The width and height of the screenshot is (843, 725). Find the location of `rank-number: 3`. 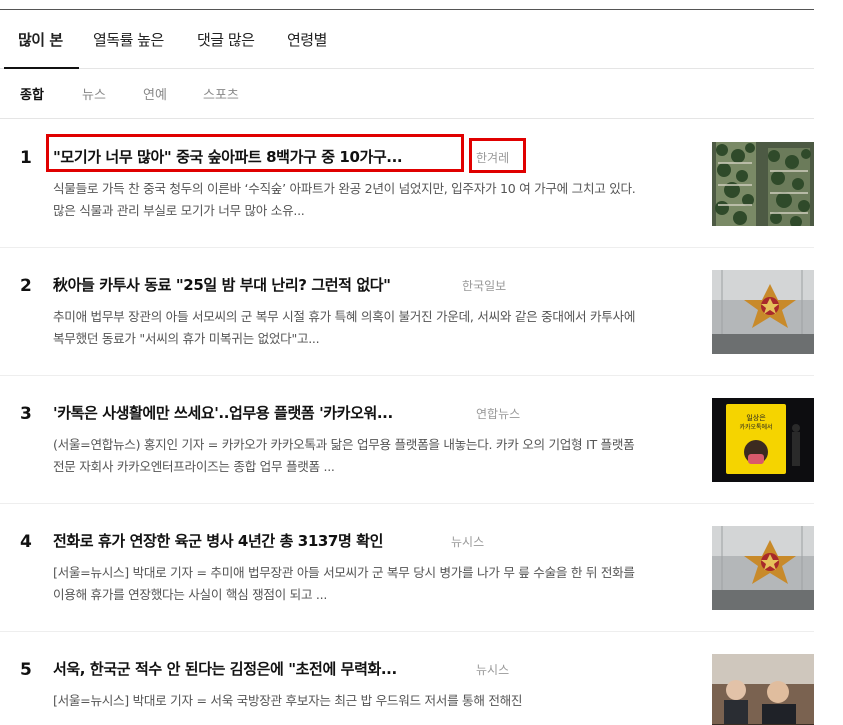

rank-number: 3 is located at coordinates (26, 414).